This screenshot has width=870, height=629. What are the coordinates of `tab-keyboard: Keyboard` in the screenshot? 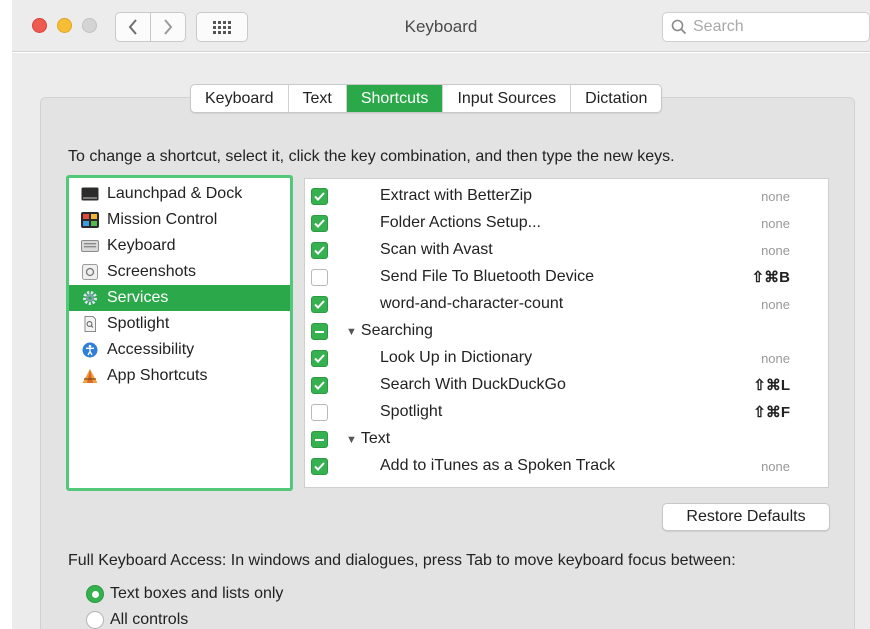 It's located at (240, 98).